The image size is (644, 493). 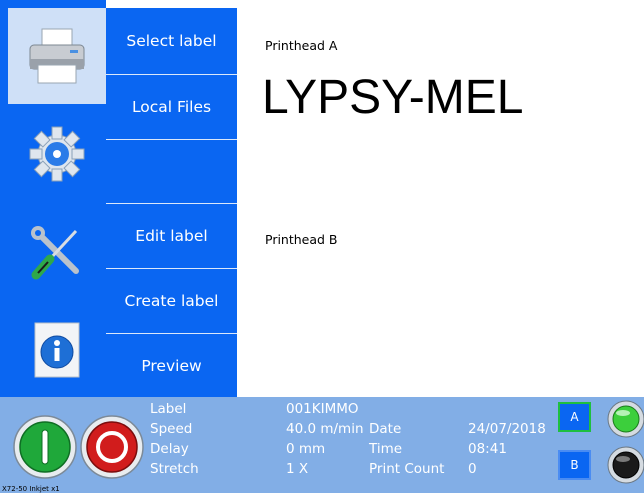 I want to click on version-label: X72-50 Inkjet x1, so click(x=31, y=489).